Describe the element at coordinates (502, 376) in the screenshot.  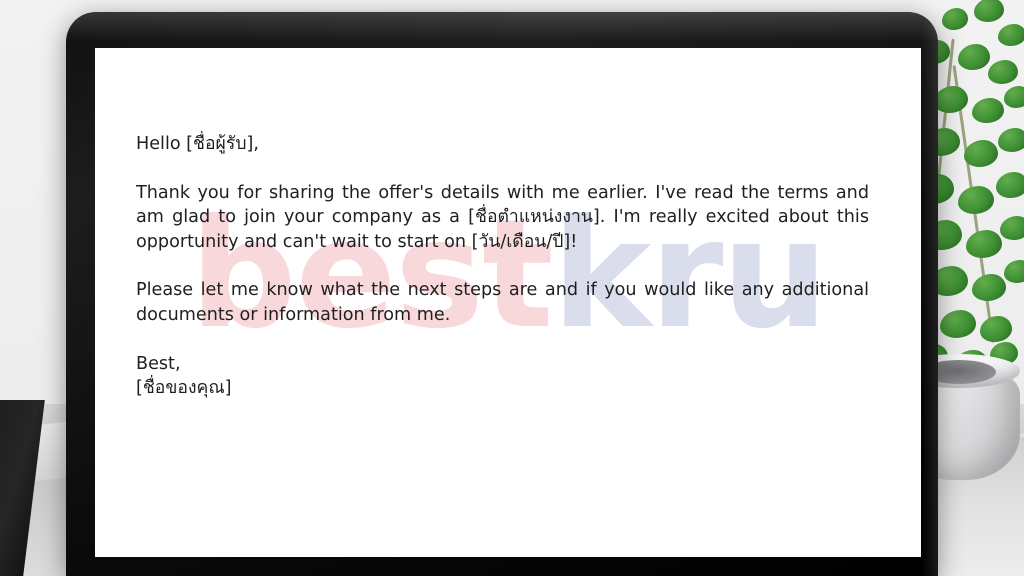
I see `letter-closing-block: Best, [ชื่อของคุณ]` at that location.